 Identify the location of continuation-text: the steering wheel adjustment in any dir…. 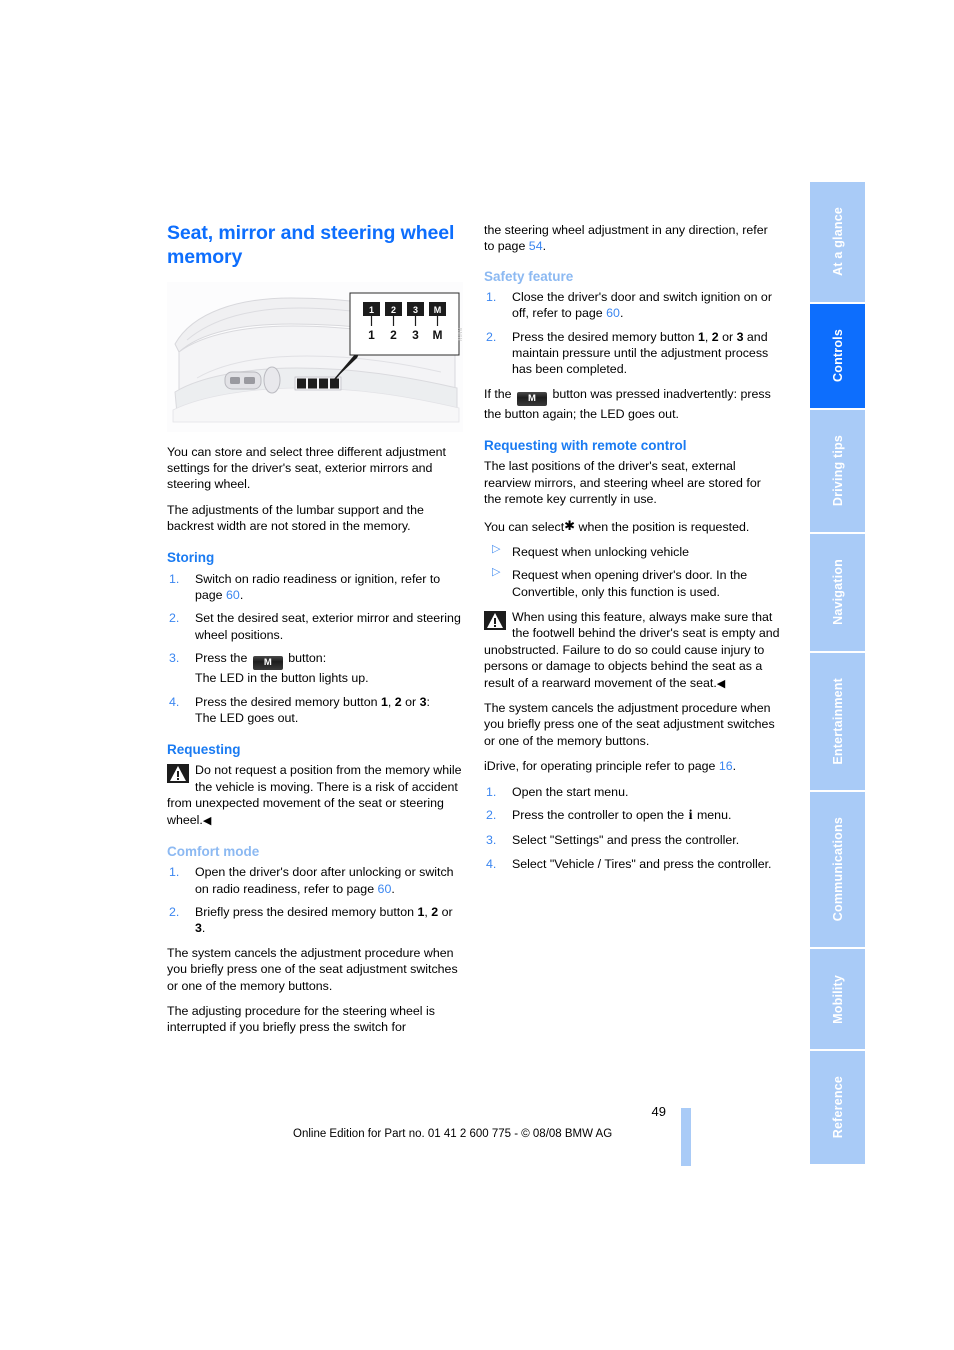
(626, 238).